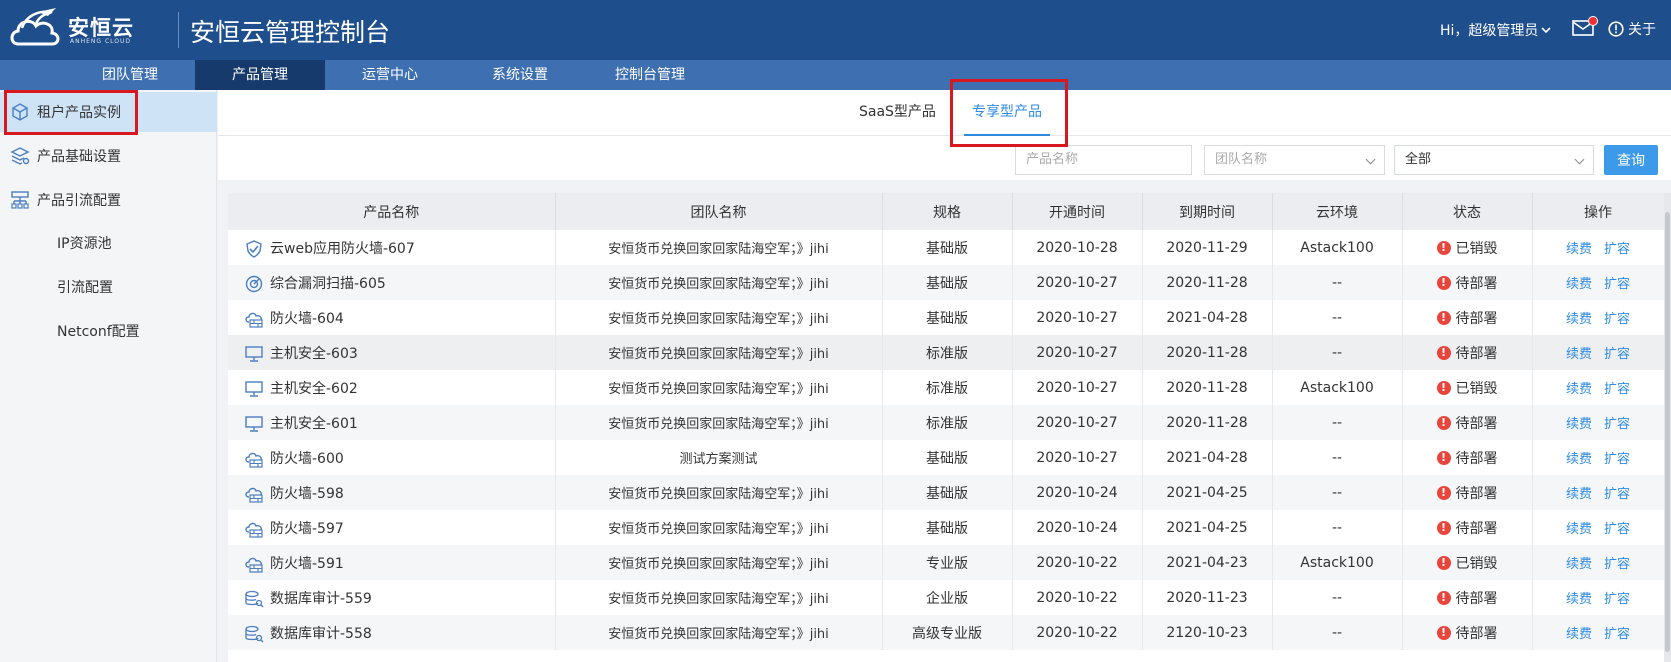 The image size is (1671, 662). I want to click on user-menu: Hi，超级管理员, so click(1495, 30).